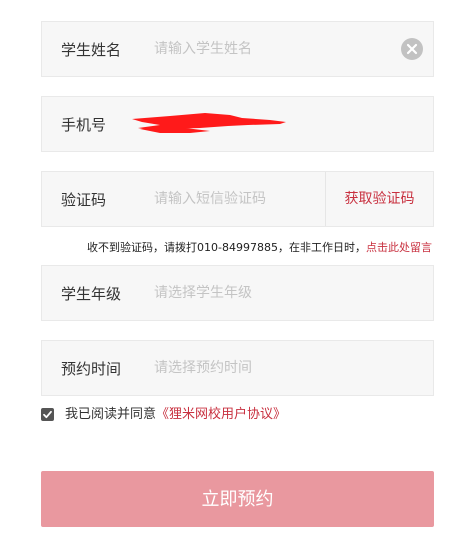 Image resolution: width=473 pixels, height=550 pixels. I want to click on student-grade-select: 请选择学生年级, so click(203, 294).